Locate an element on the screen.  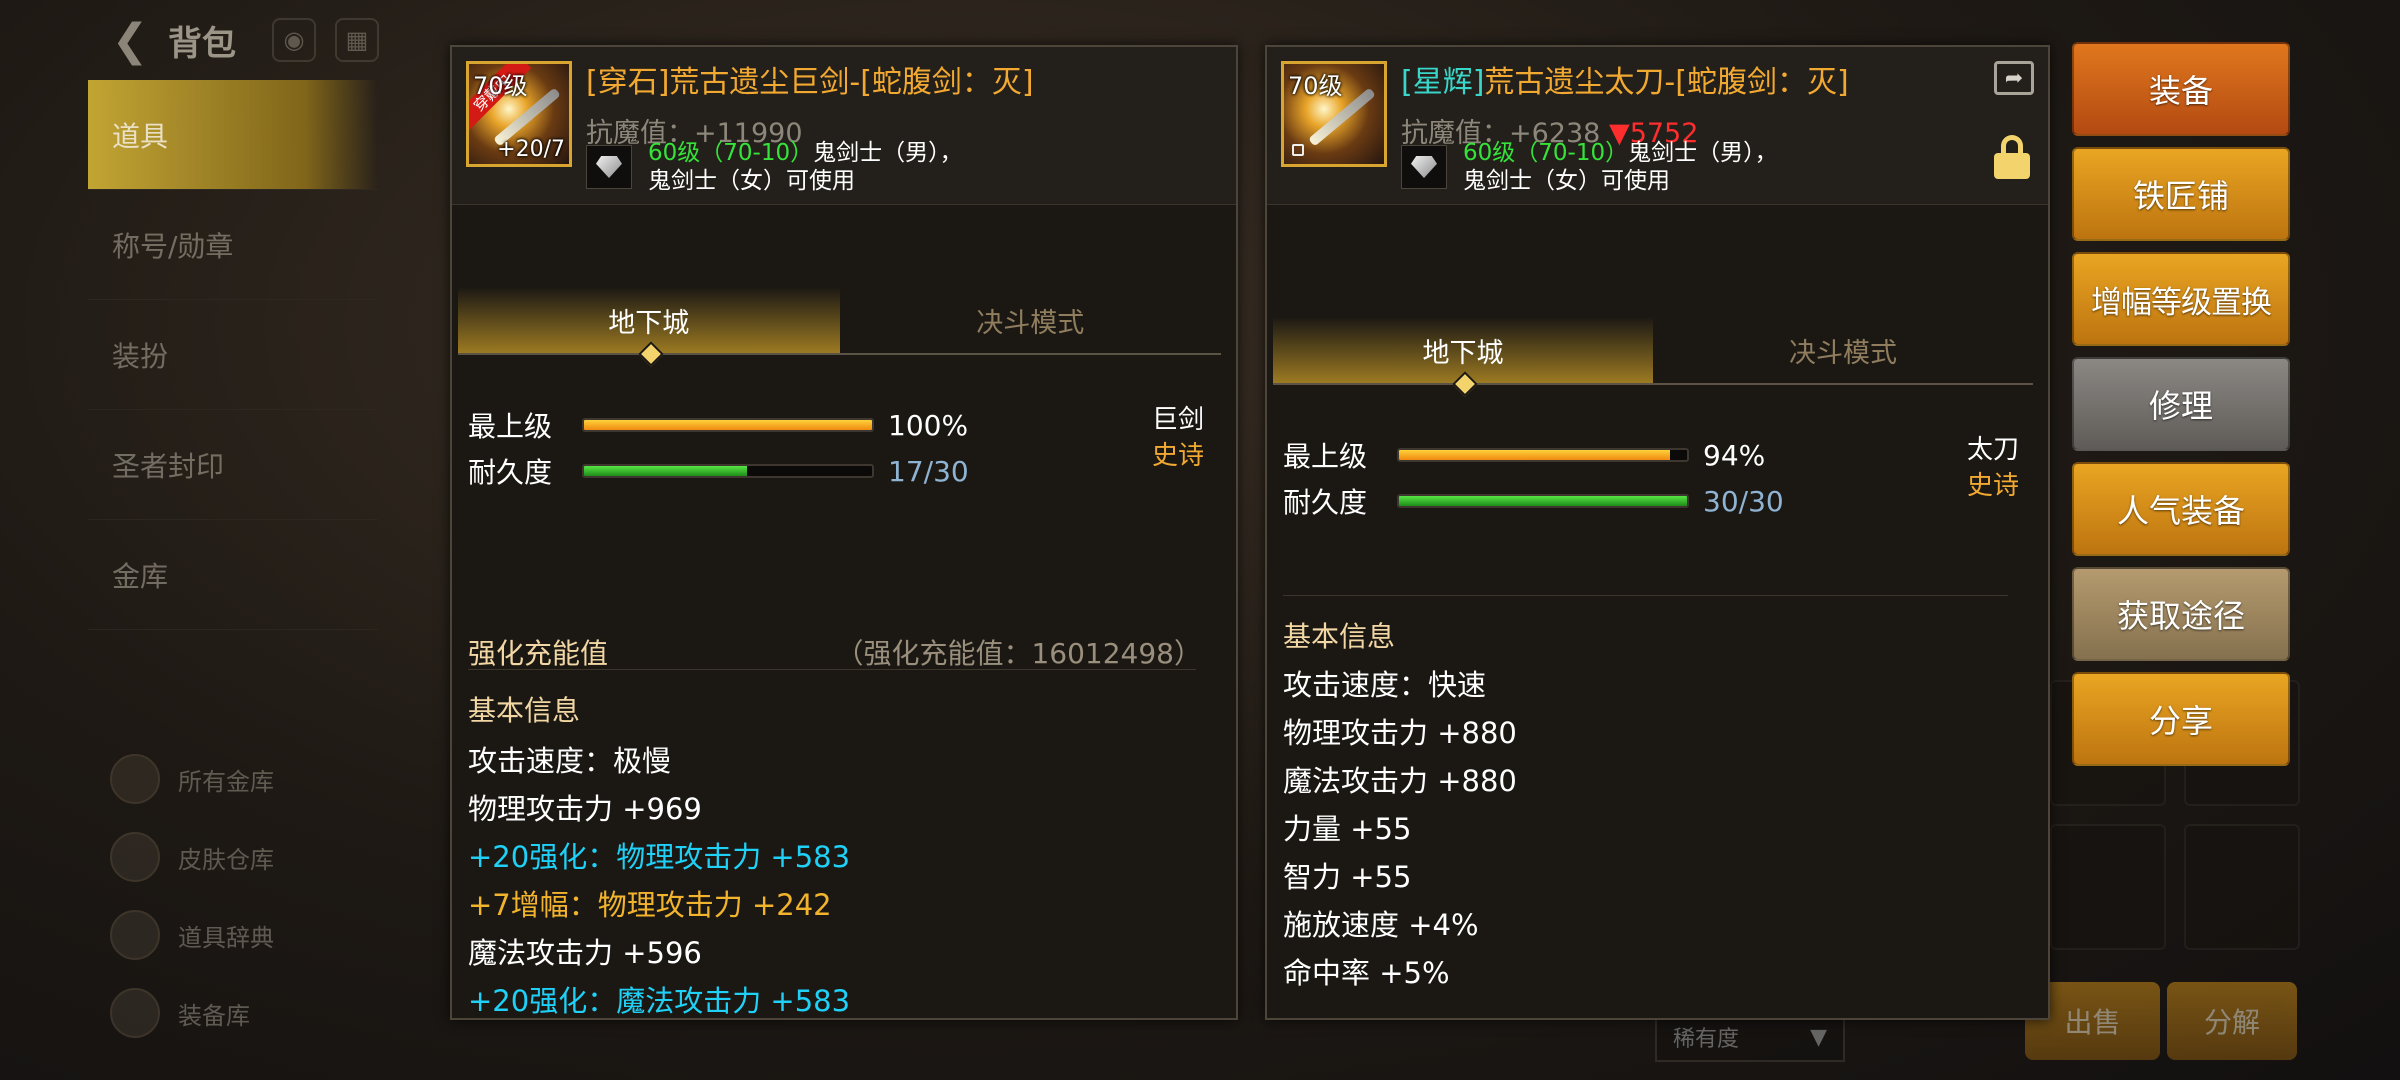
grade-durability-block: 最上级 94% 耐久度 30/30 太刀 史诗 is located at coordinates (1658, 478).